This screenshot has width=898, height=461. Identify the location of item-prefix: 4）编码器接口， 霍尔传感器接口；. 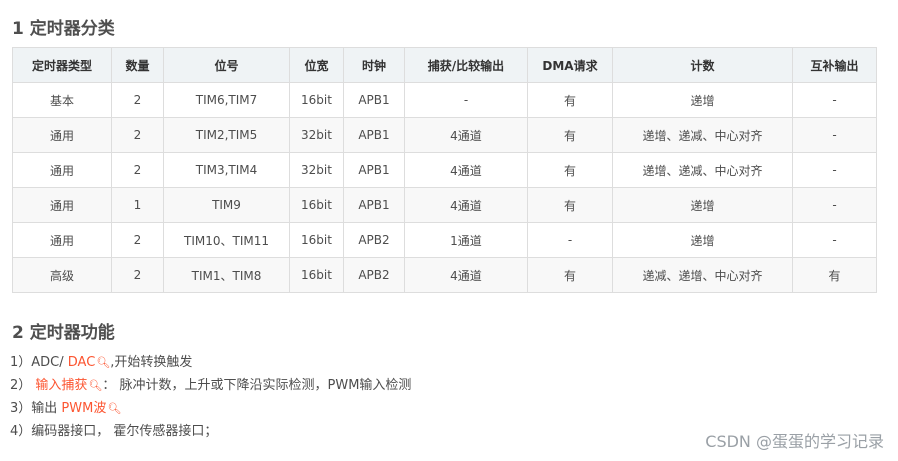
(114, 431).